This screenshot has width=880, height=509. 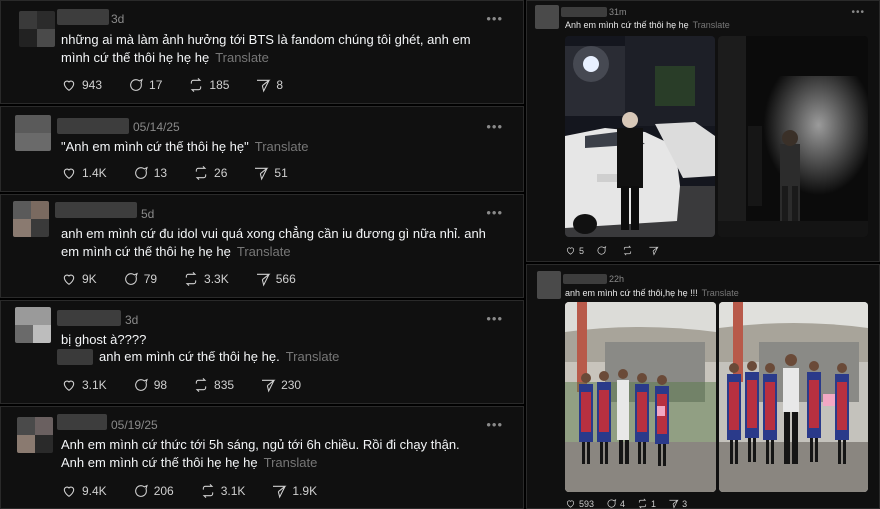 I want to click on reply-button: 4, so click(x=615, y=503).